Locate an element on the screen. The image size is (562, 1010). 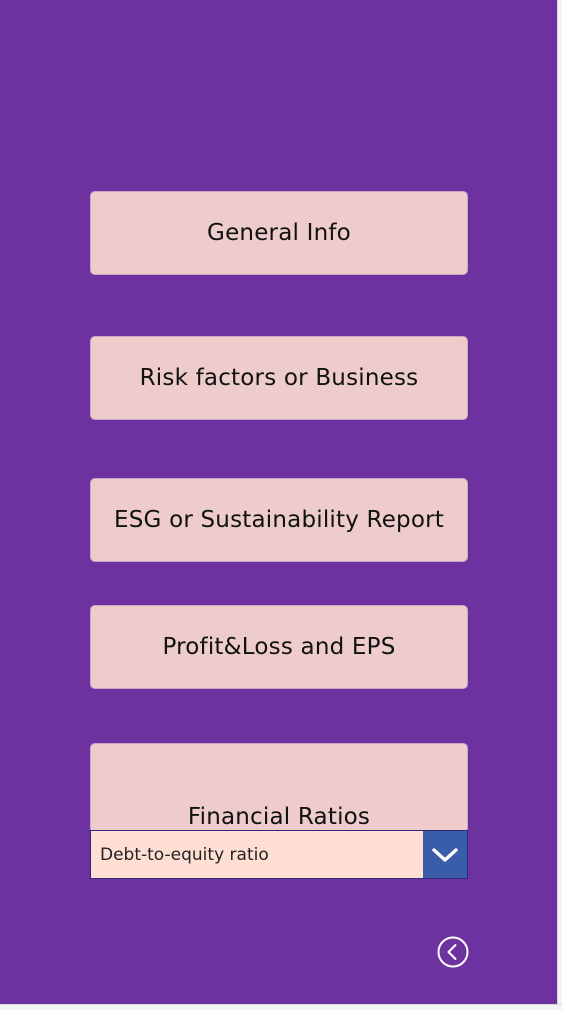
profit-loss-eps-label: Profit&Loss and EPS is located at coordinates (279, 647).